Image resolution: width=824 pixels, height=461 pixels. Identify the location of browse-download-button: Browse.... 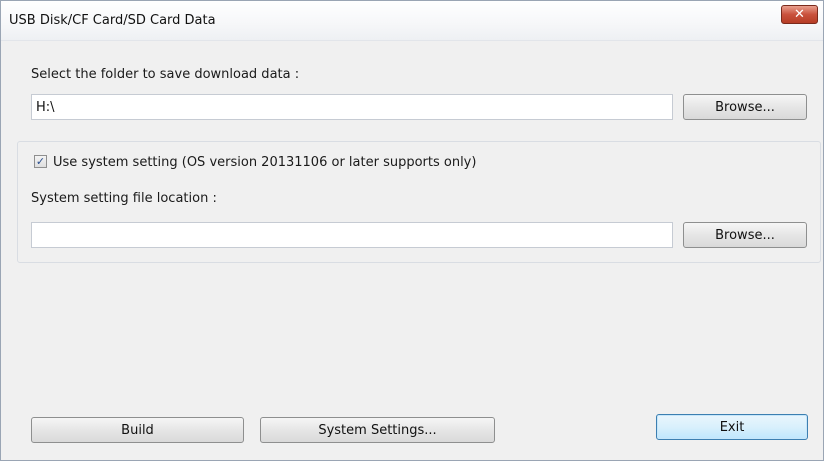
(745, 107).